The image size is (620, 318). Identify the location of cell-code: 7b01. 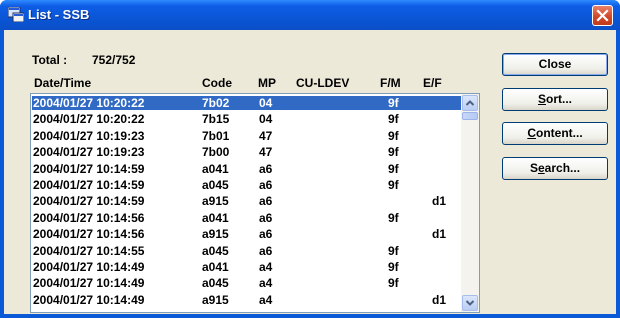
(216, 135).